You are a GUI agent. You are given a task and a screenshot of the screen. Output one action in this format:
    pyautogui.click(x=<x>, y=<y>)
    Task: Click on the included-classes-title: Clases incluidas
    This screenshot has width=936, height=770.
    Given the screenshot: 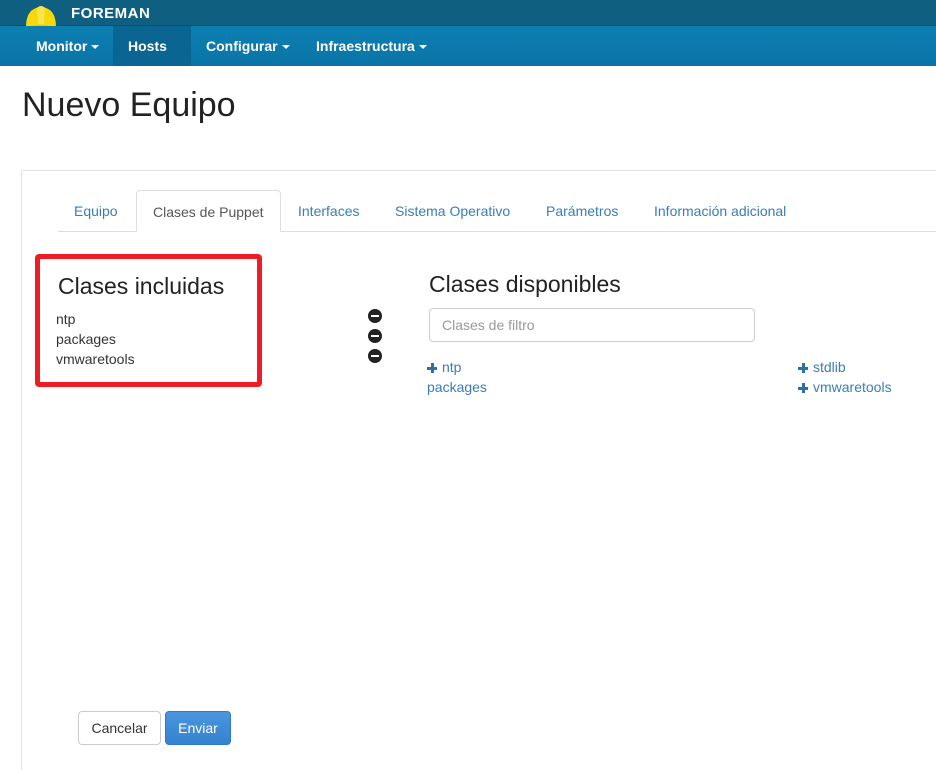 What is the action you would take?
    pyautogui.click(x=141, y=286)
    